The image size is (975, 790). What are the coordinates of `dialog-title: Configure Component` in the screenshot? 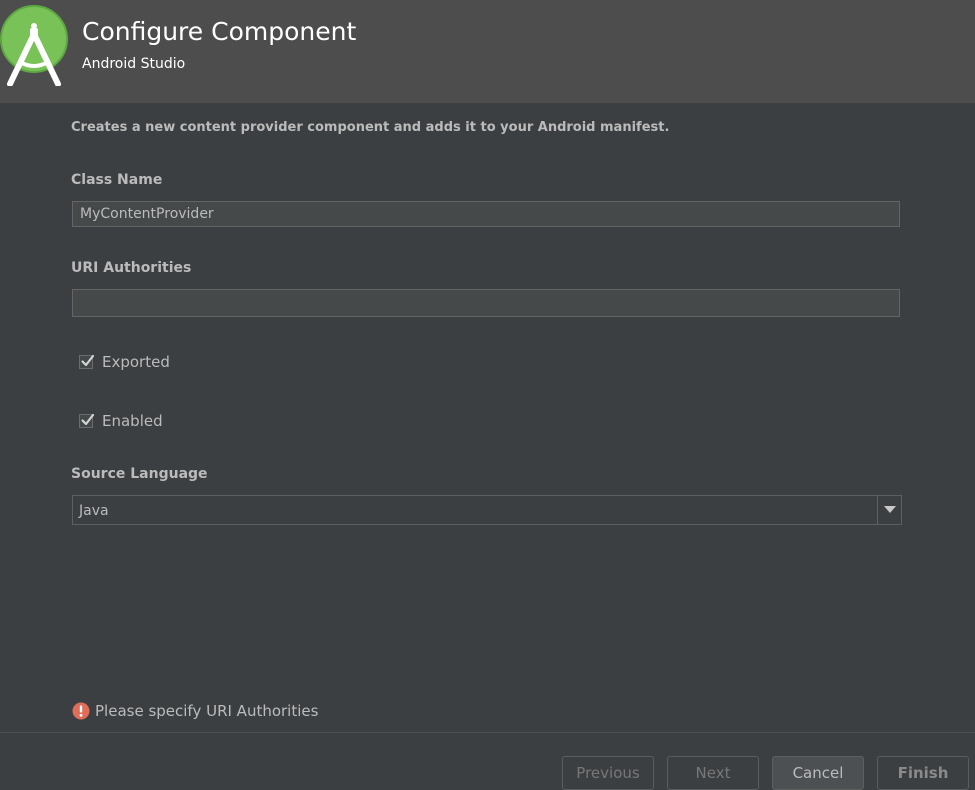 It's located at (219, 31).